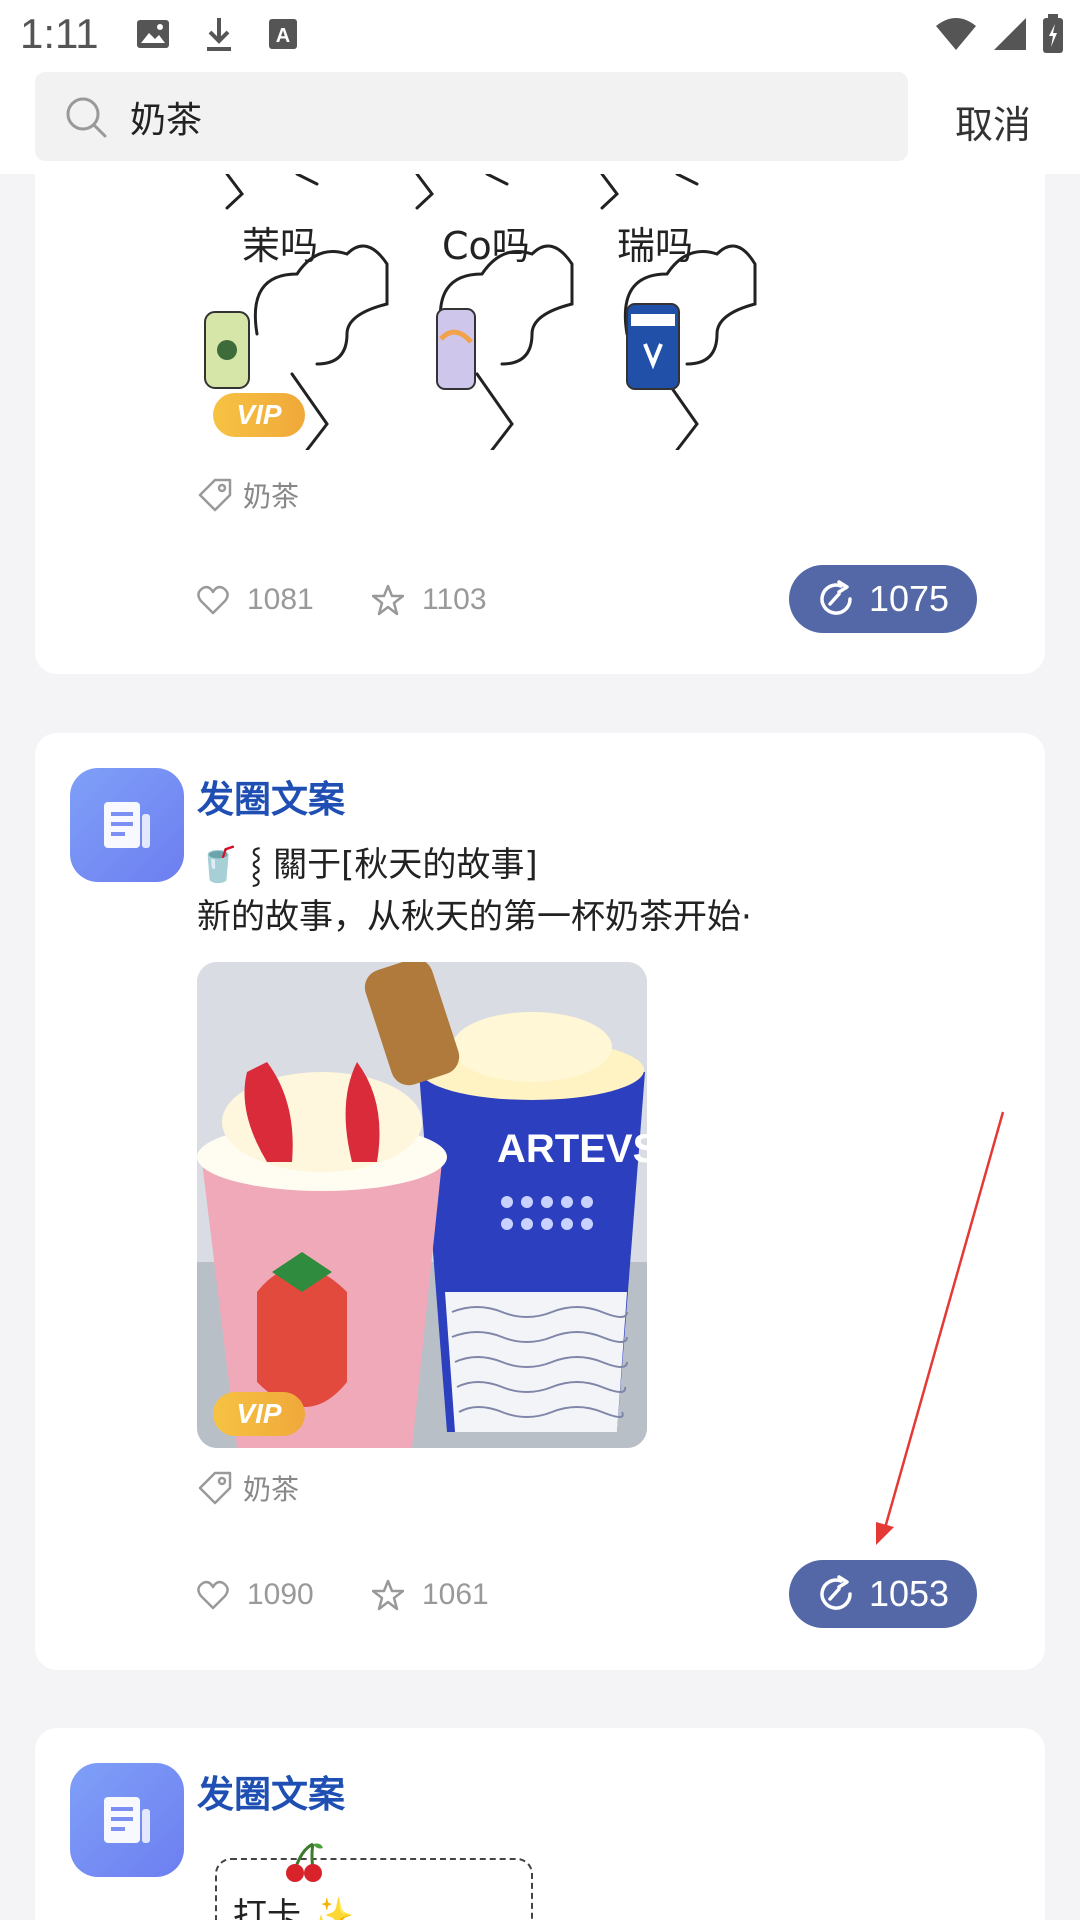  I want to click on use-count: 1075, so click(909, 598).